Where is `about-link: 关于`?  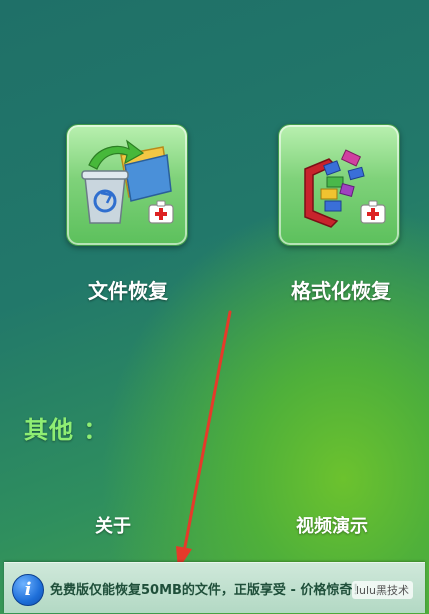
about-link: 关于 is located at coordinates (113, 525).